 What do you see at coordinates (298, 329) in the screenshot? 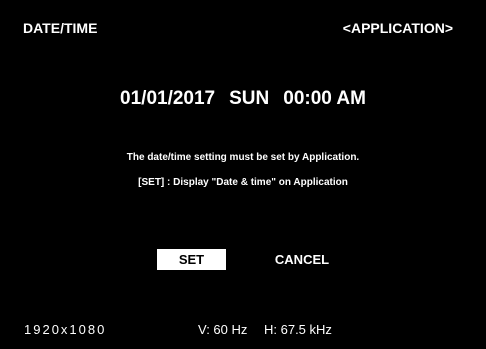
I see `horizontal-frequency: H: 67.5 kHz` at bounding box center [298, 329].